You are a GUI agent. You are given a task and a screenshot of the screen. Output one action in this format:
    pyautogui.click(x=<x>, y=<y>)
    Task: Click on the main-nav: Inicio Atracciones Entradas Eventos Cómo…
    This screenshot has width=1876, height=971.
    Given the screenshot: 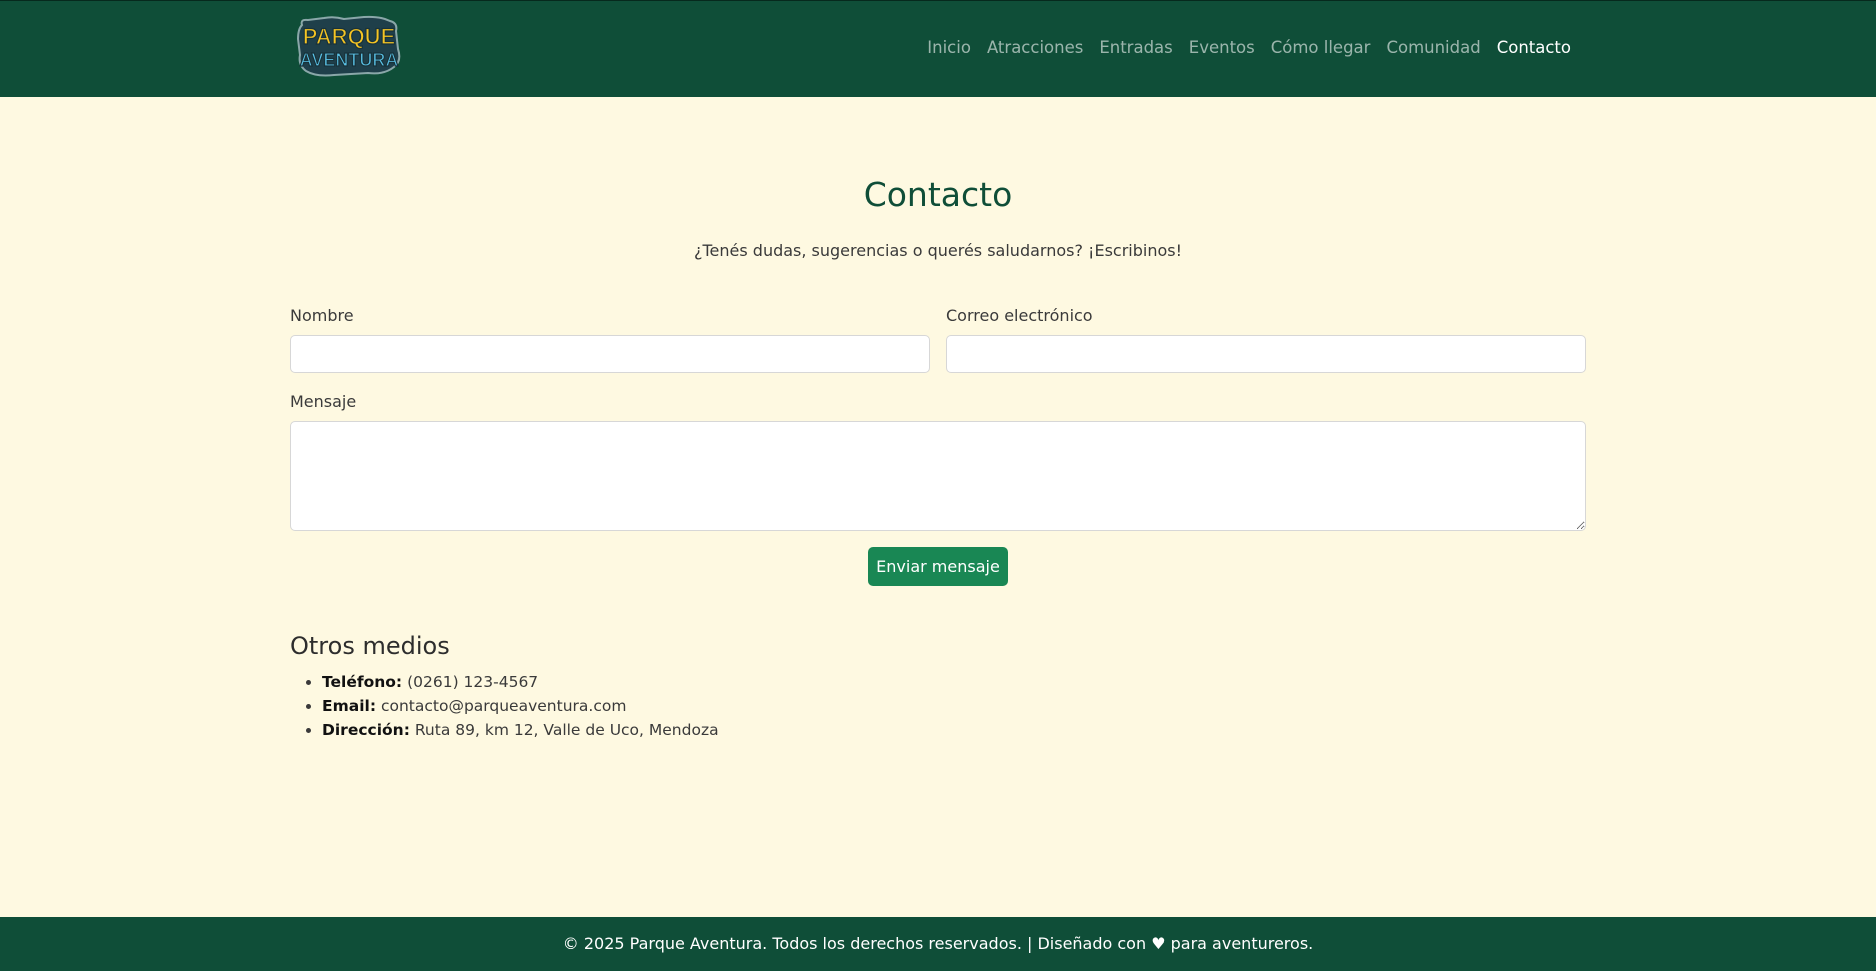 What is the action you would take?
    pyautogui.click(x=1249, y=47)
    